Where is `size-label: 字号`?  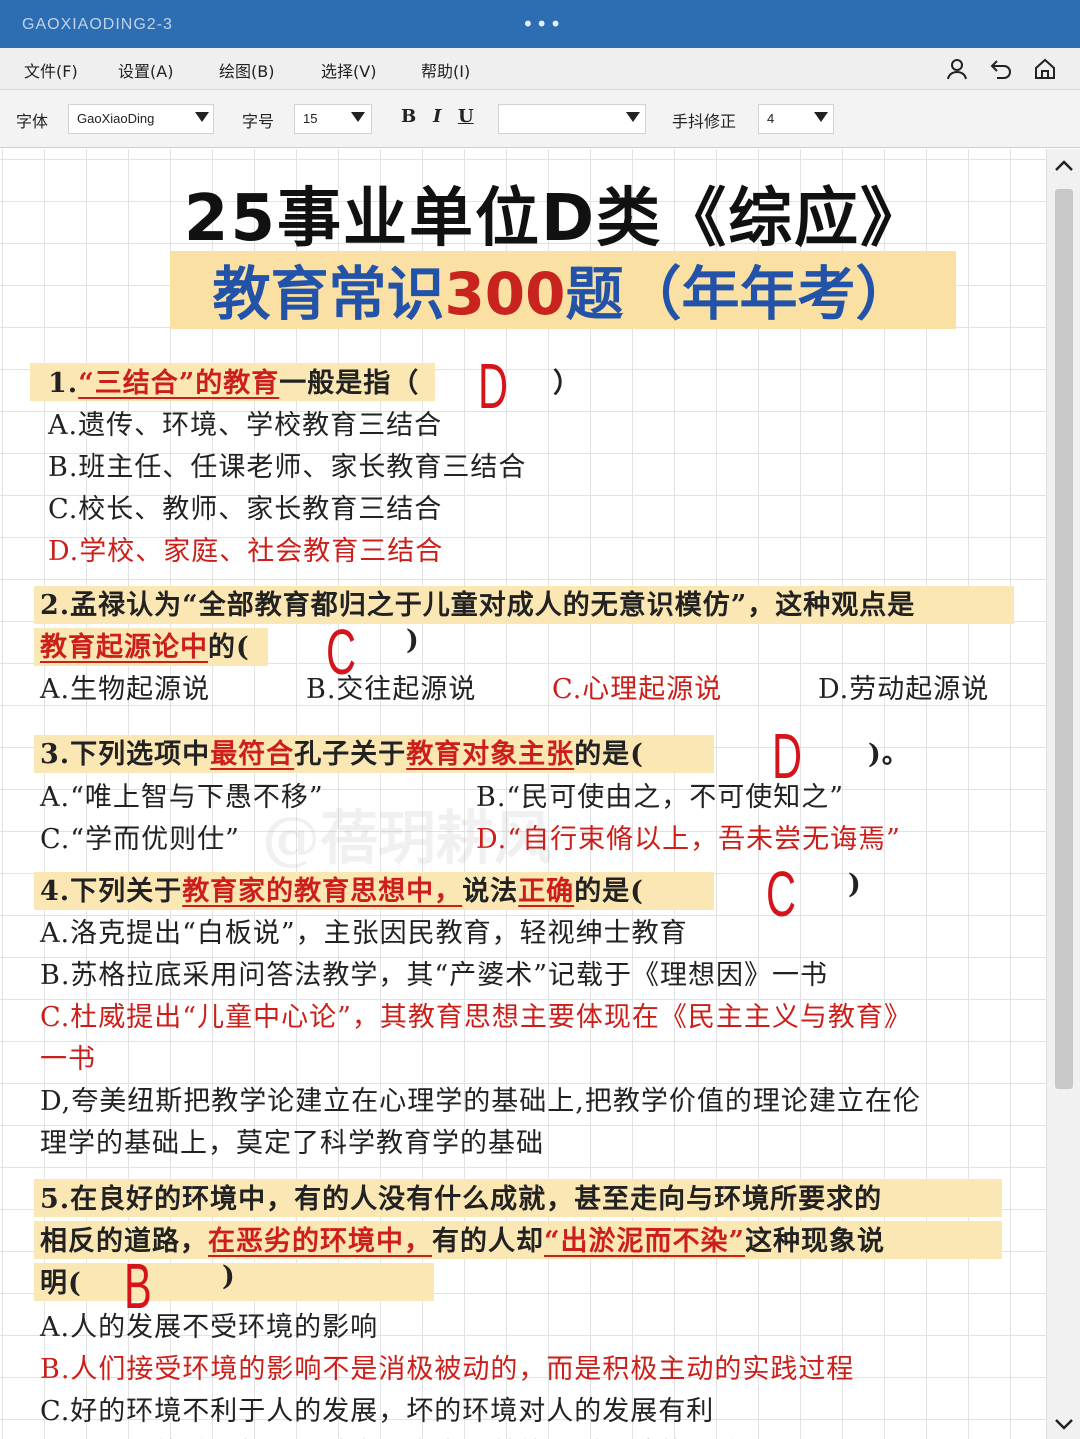 size-label: 字号 is located at coordinates (258, 121).